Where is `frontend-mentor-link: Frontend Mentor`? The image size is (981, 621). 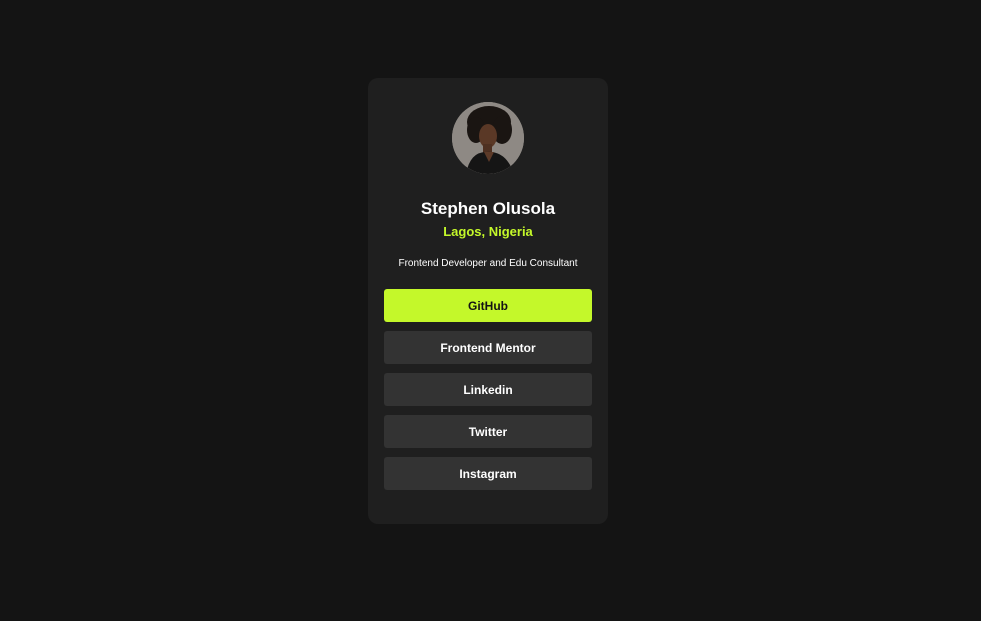 frontend-mentor-link: Frontend Mentor is located at coordinates (488, 347).